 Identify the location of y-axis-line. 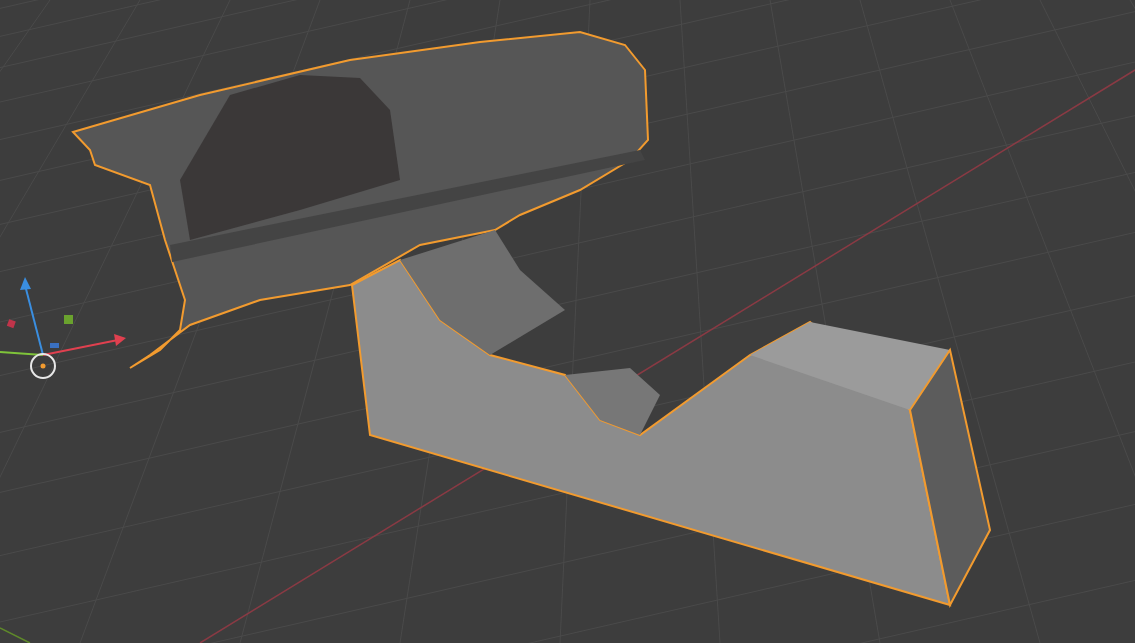
(15, 635).